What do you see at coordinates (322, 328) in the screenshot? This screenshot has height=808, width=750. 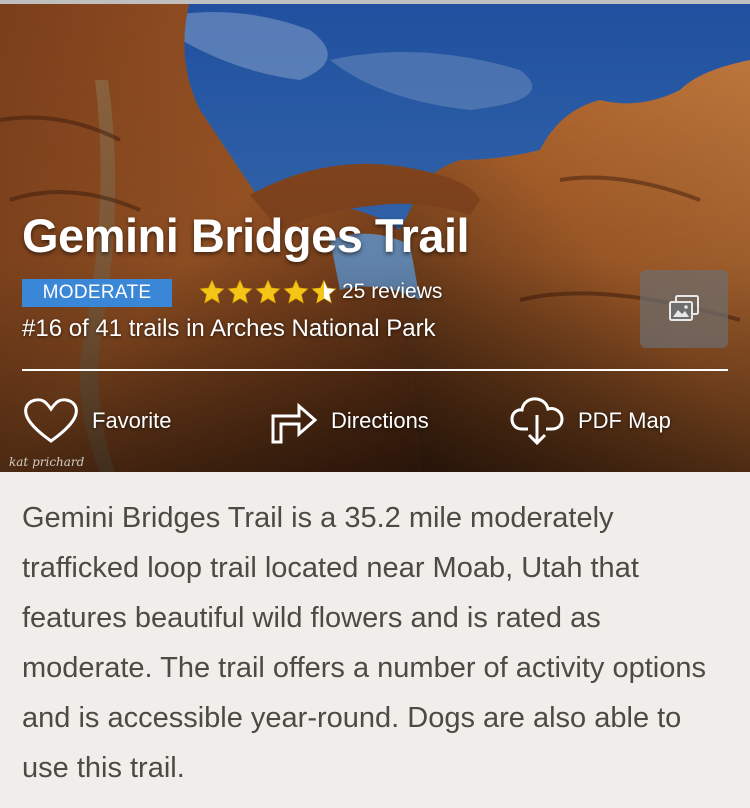 I see `park-link: Arches National Park` at bounding box center [322, 328].